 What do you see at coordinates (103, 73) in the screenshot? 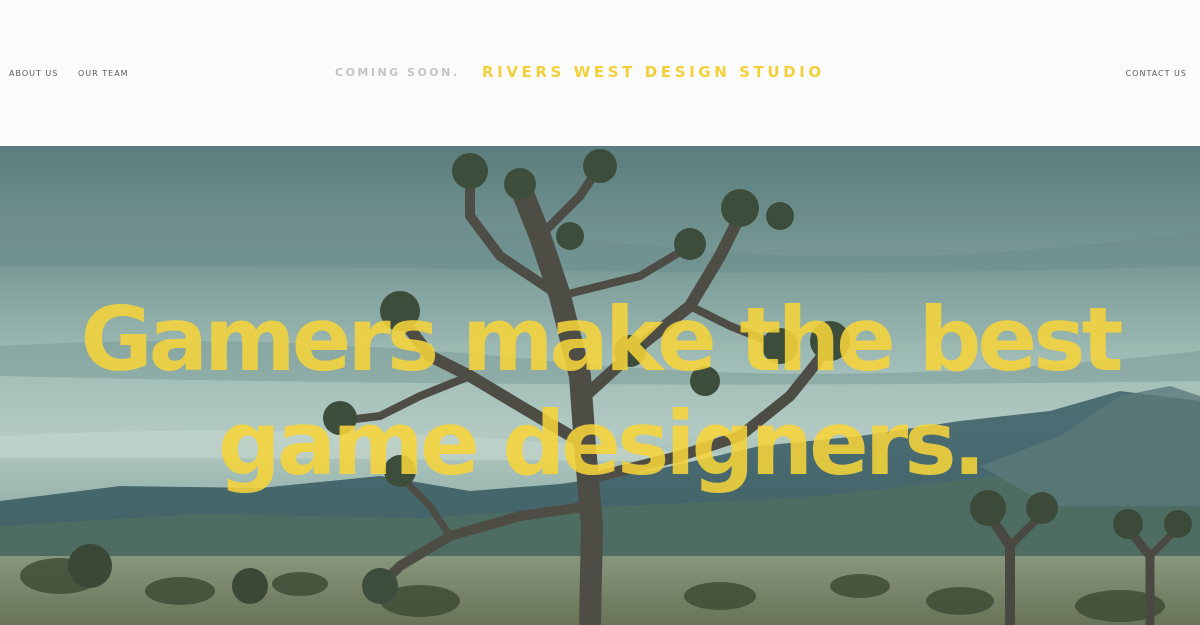
I see `nav-our-team: OUR TEAM` at bounding box center [103, 73].